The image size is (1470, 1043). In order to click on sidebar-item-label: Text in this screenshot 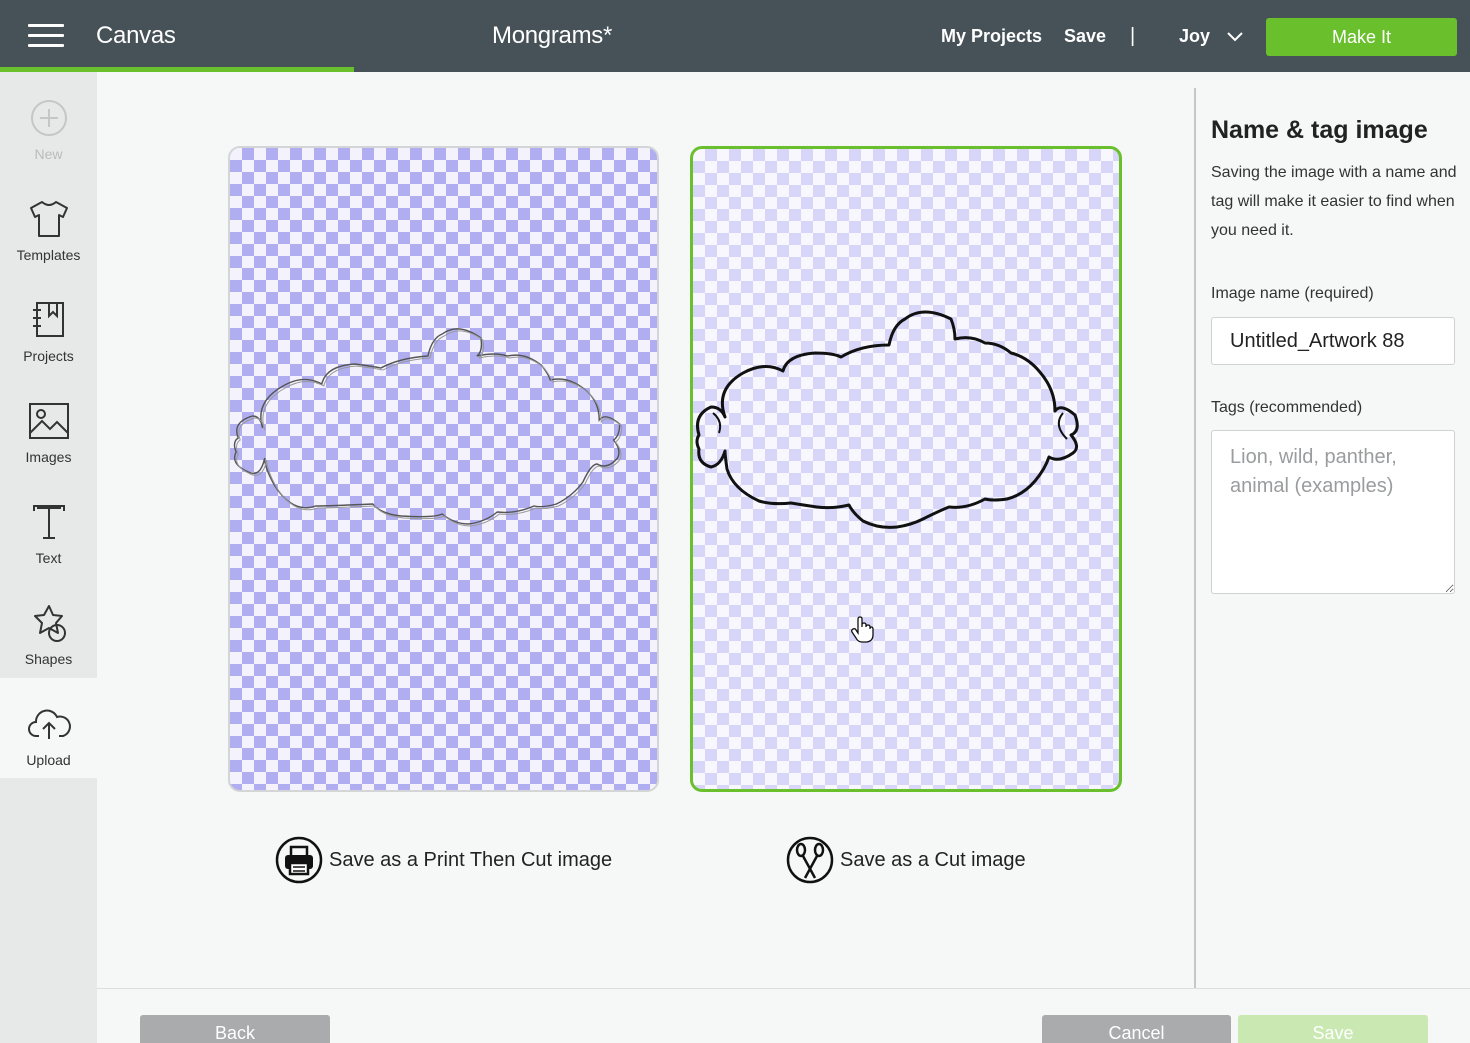, I will do `click(48, 558)`.